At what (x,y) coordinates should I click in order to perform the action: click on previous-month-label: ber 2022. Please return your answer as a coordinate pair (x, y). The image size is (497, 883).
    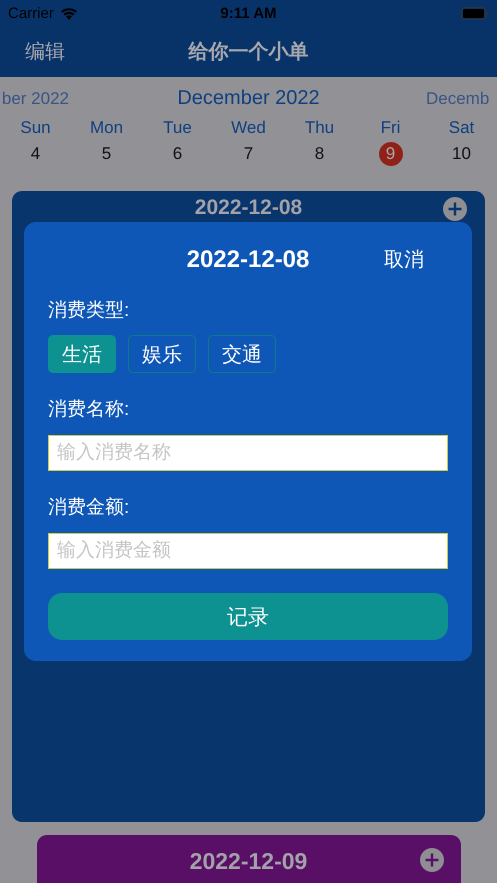
    Looking at the image, I should click on (35, 99).